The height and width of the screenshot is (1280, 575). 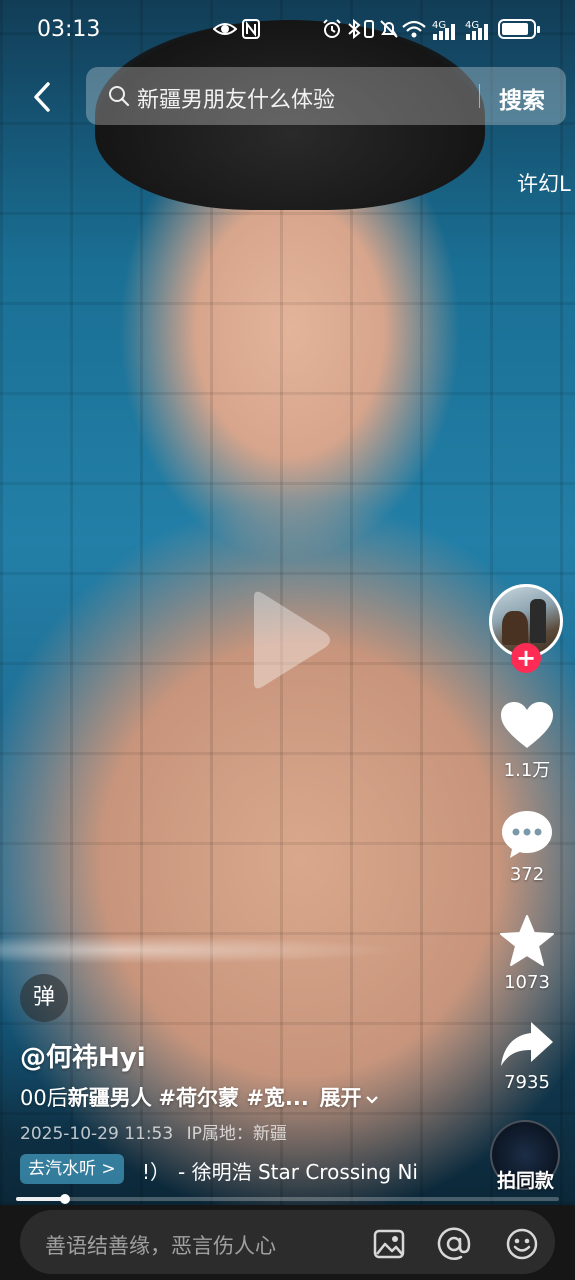 I want to click on ip-location: IP属地：新疆, so click(x=236, y=1134).